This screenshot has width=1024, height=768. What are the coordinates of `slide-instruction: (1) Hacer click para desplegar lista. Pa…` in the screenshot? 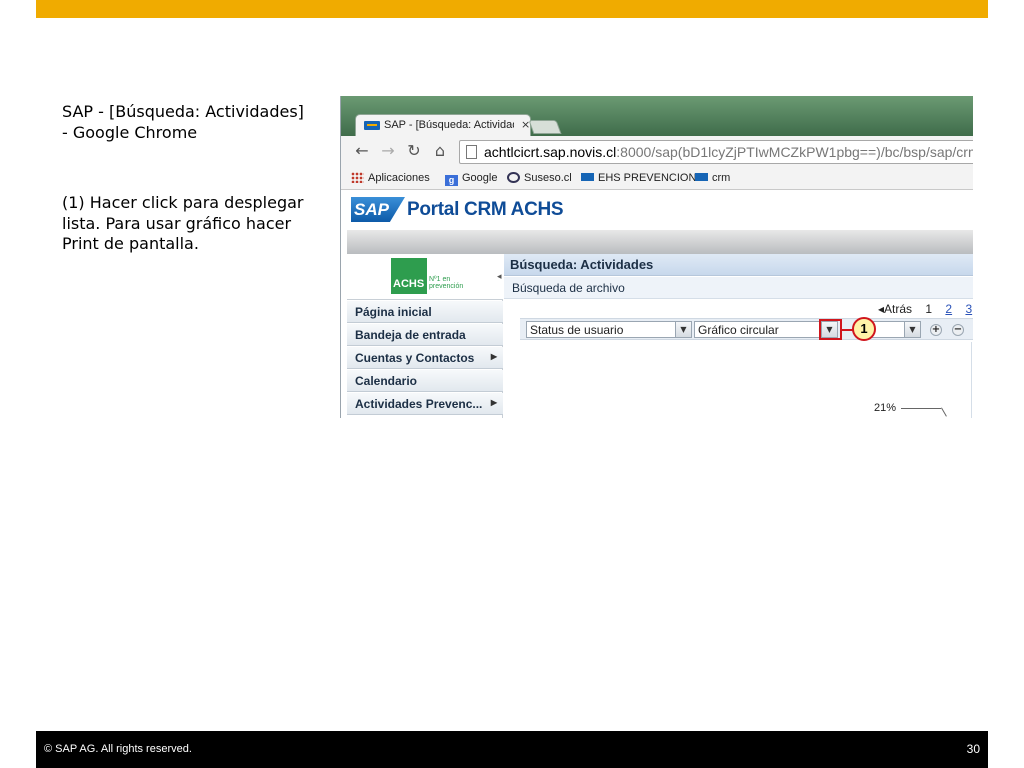 It's located at (183, 223).